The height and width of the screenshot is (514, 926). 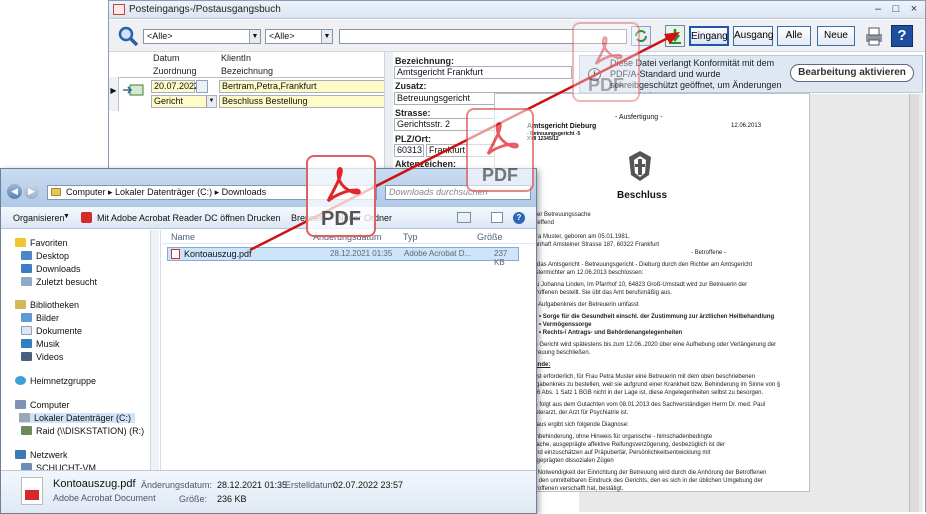 I want to click on pdf-drag-ghost-3: PDF, so click(x=341, y=196).